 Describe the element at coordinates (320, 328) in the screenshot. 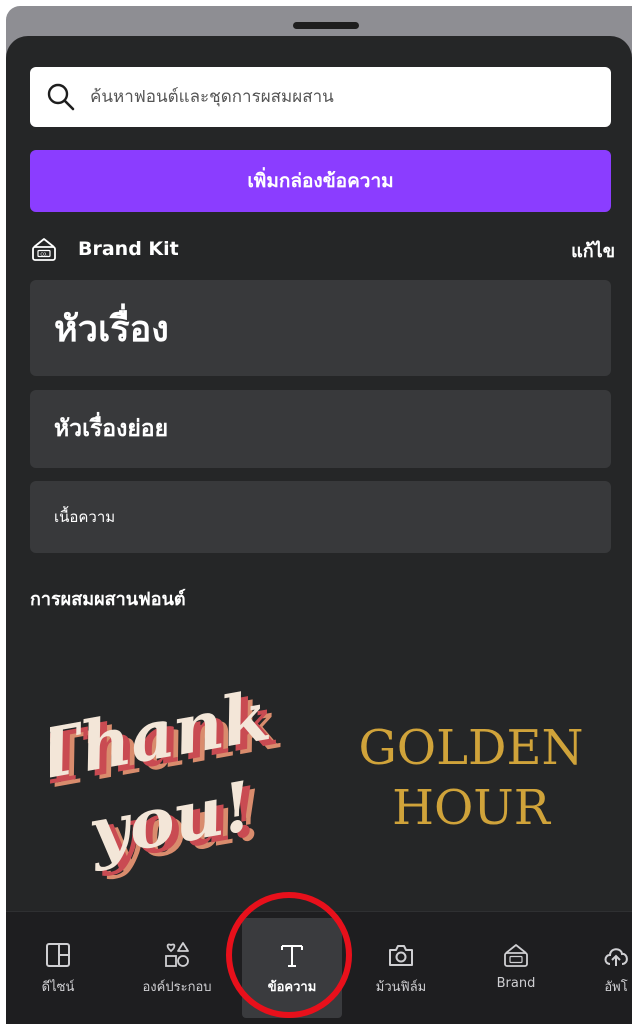

I see `heading-style-card: หัวเรื่อง` at that location.